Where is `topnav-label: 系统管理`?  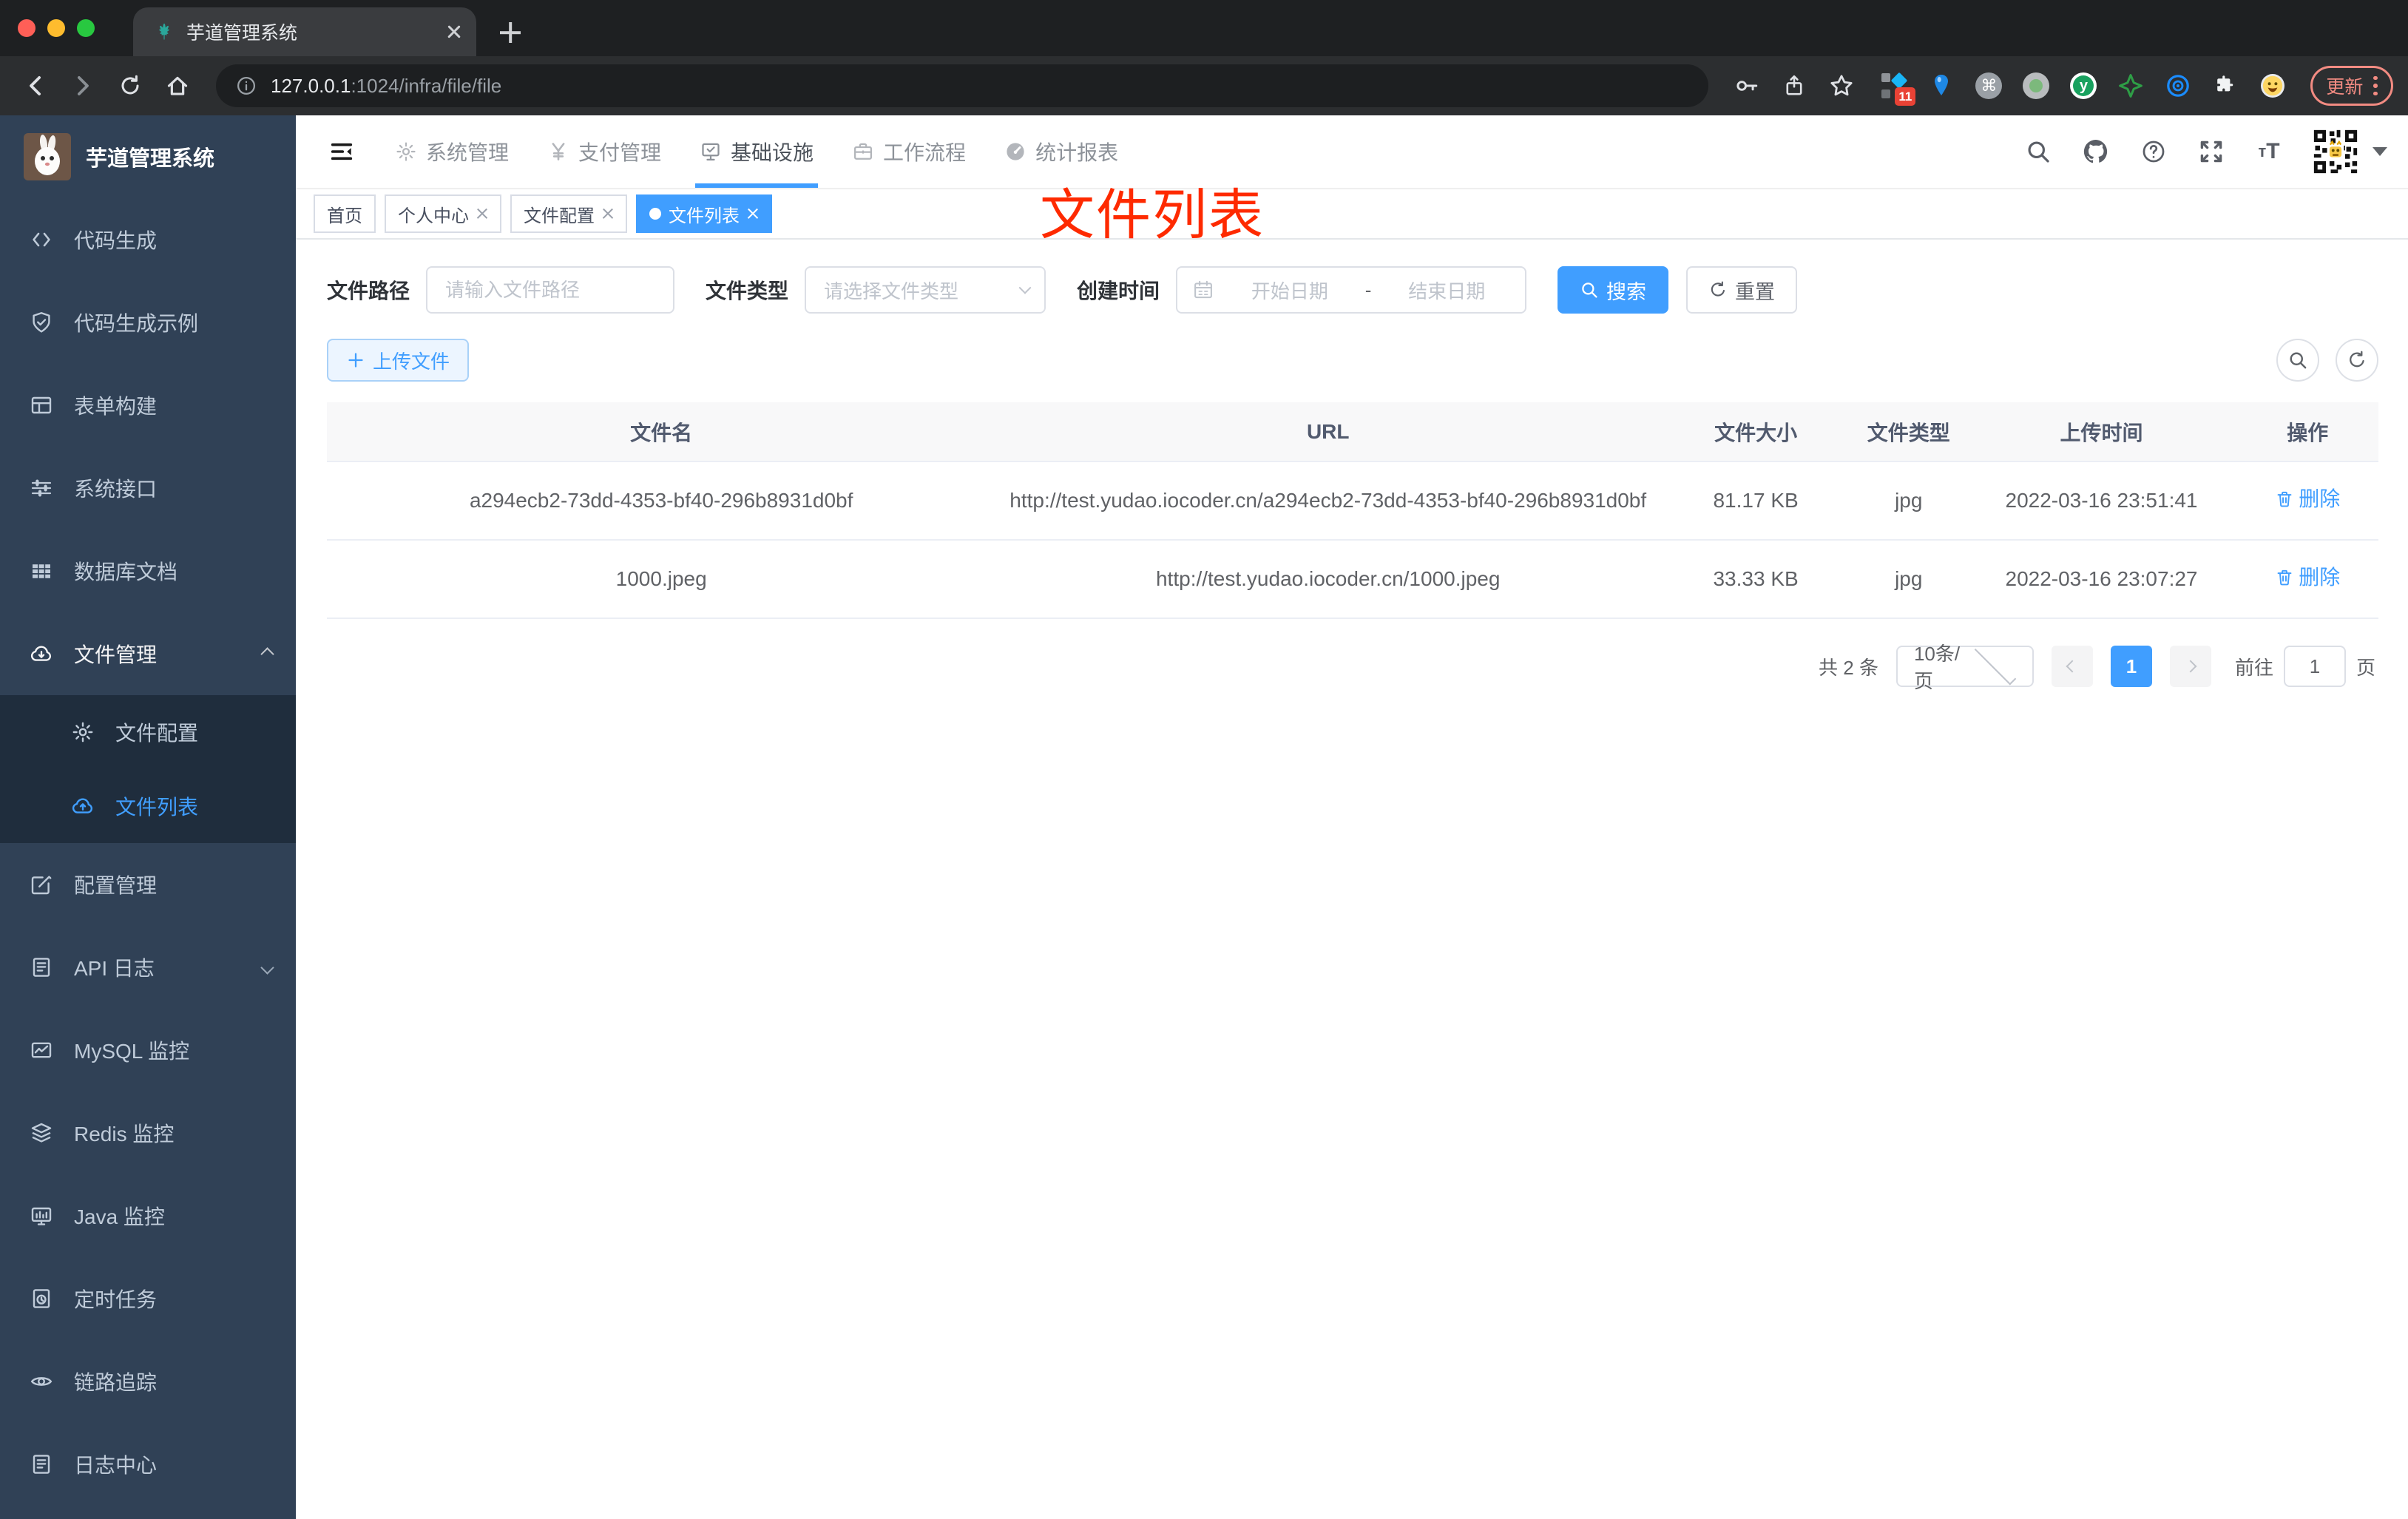 topnav-label: 系统管理 is located at coordinates (468, 152).